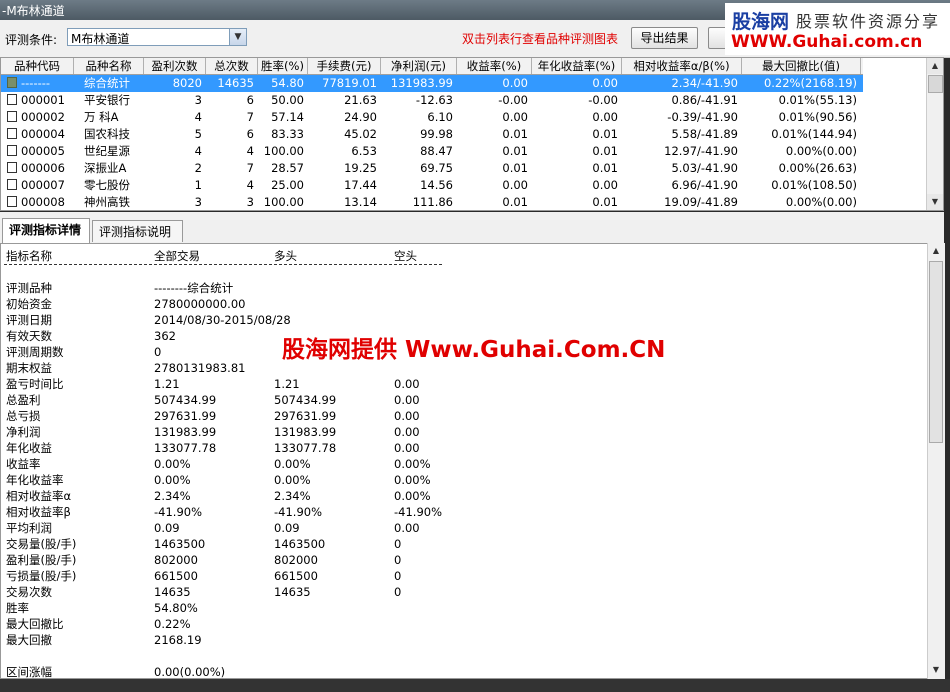  I want to click on cell-fee: 77819.01, so click(349, 83).